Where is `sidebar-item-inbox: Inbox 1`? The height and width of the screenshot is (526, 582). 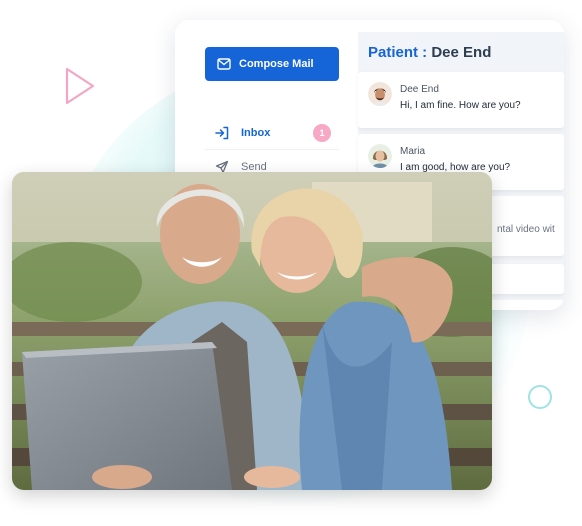 sidebar-item-inbox: Inbox 1 is located at coordinates (272, 133).